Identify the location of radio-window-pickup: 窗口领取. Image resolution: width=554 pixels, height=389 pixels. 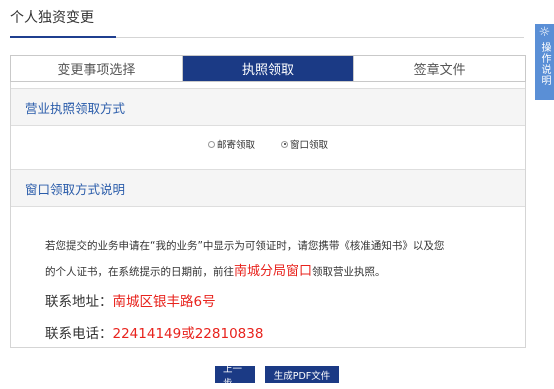
(304, 144).